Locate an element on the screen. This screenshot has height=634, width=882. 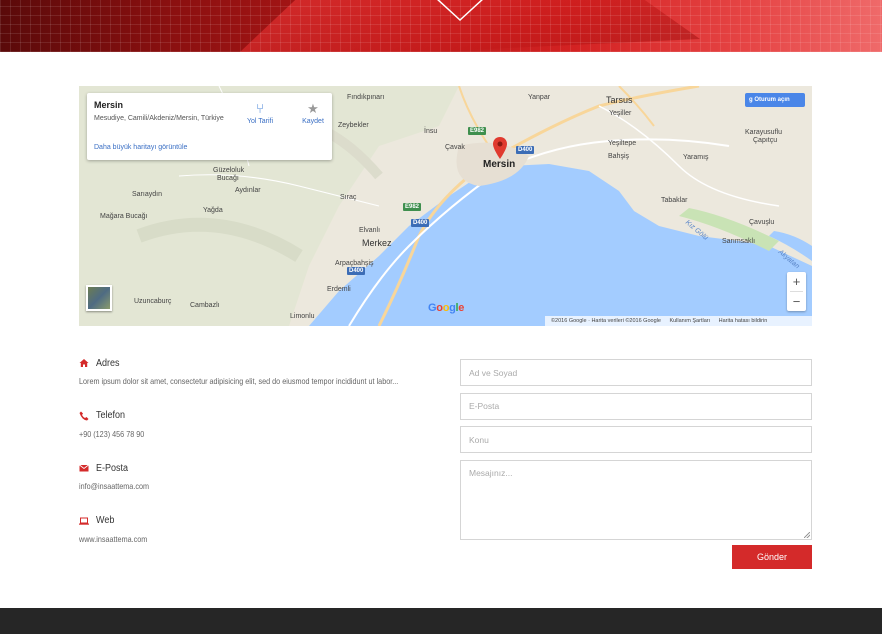
map-label: Sarıaydın is located at coordinates (147, 194).